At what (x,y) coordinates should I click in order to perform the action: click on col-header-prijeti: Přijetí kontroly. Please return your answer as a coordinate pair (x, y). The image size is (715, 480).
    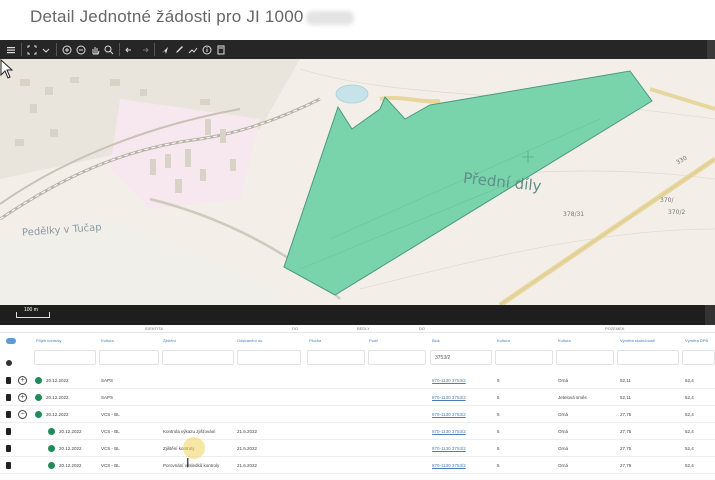
    Looking at the image, I should click on (48, 340).